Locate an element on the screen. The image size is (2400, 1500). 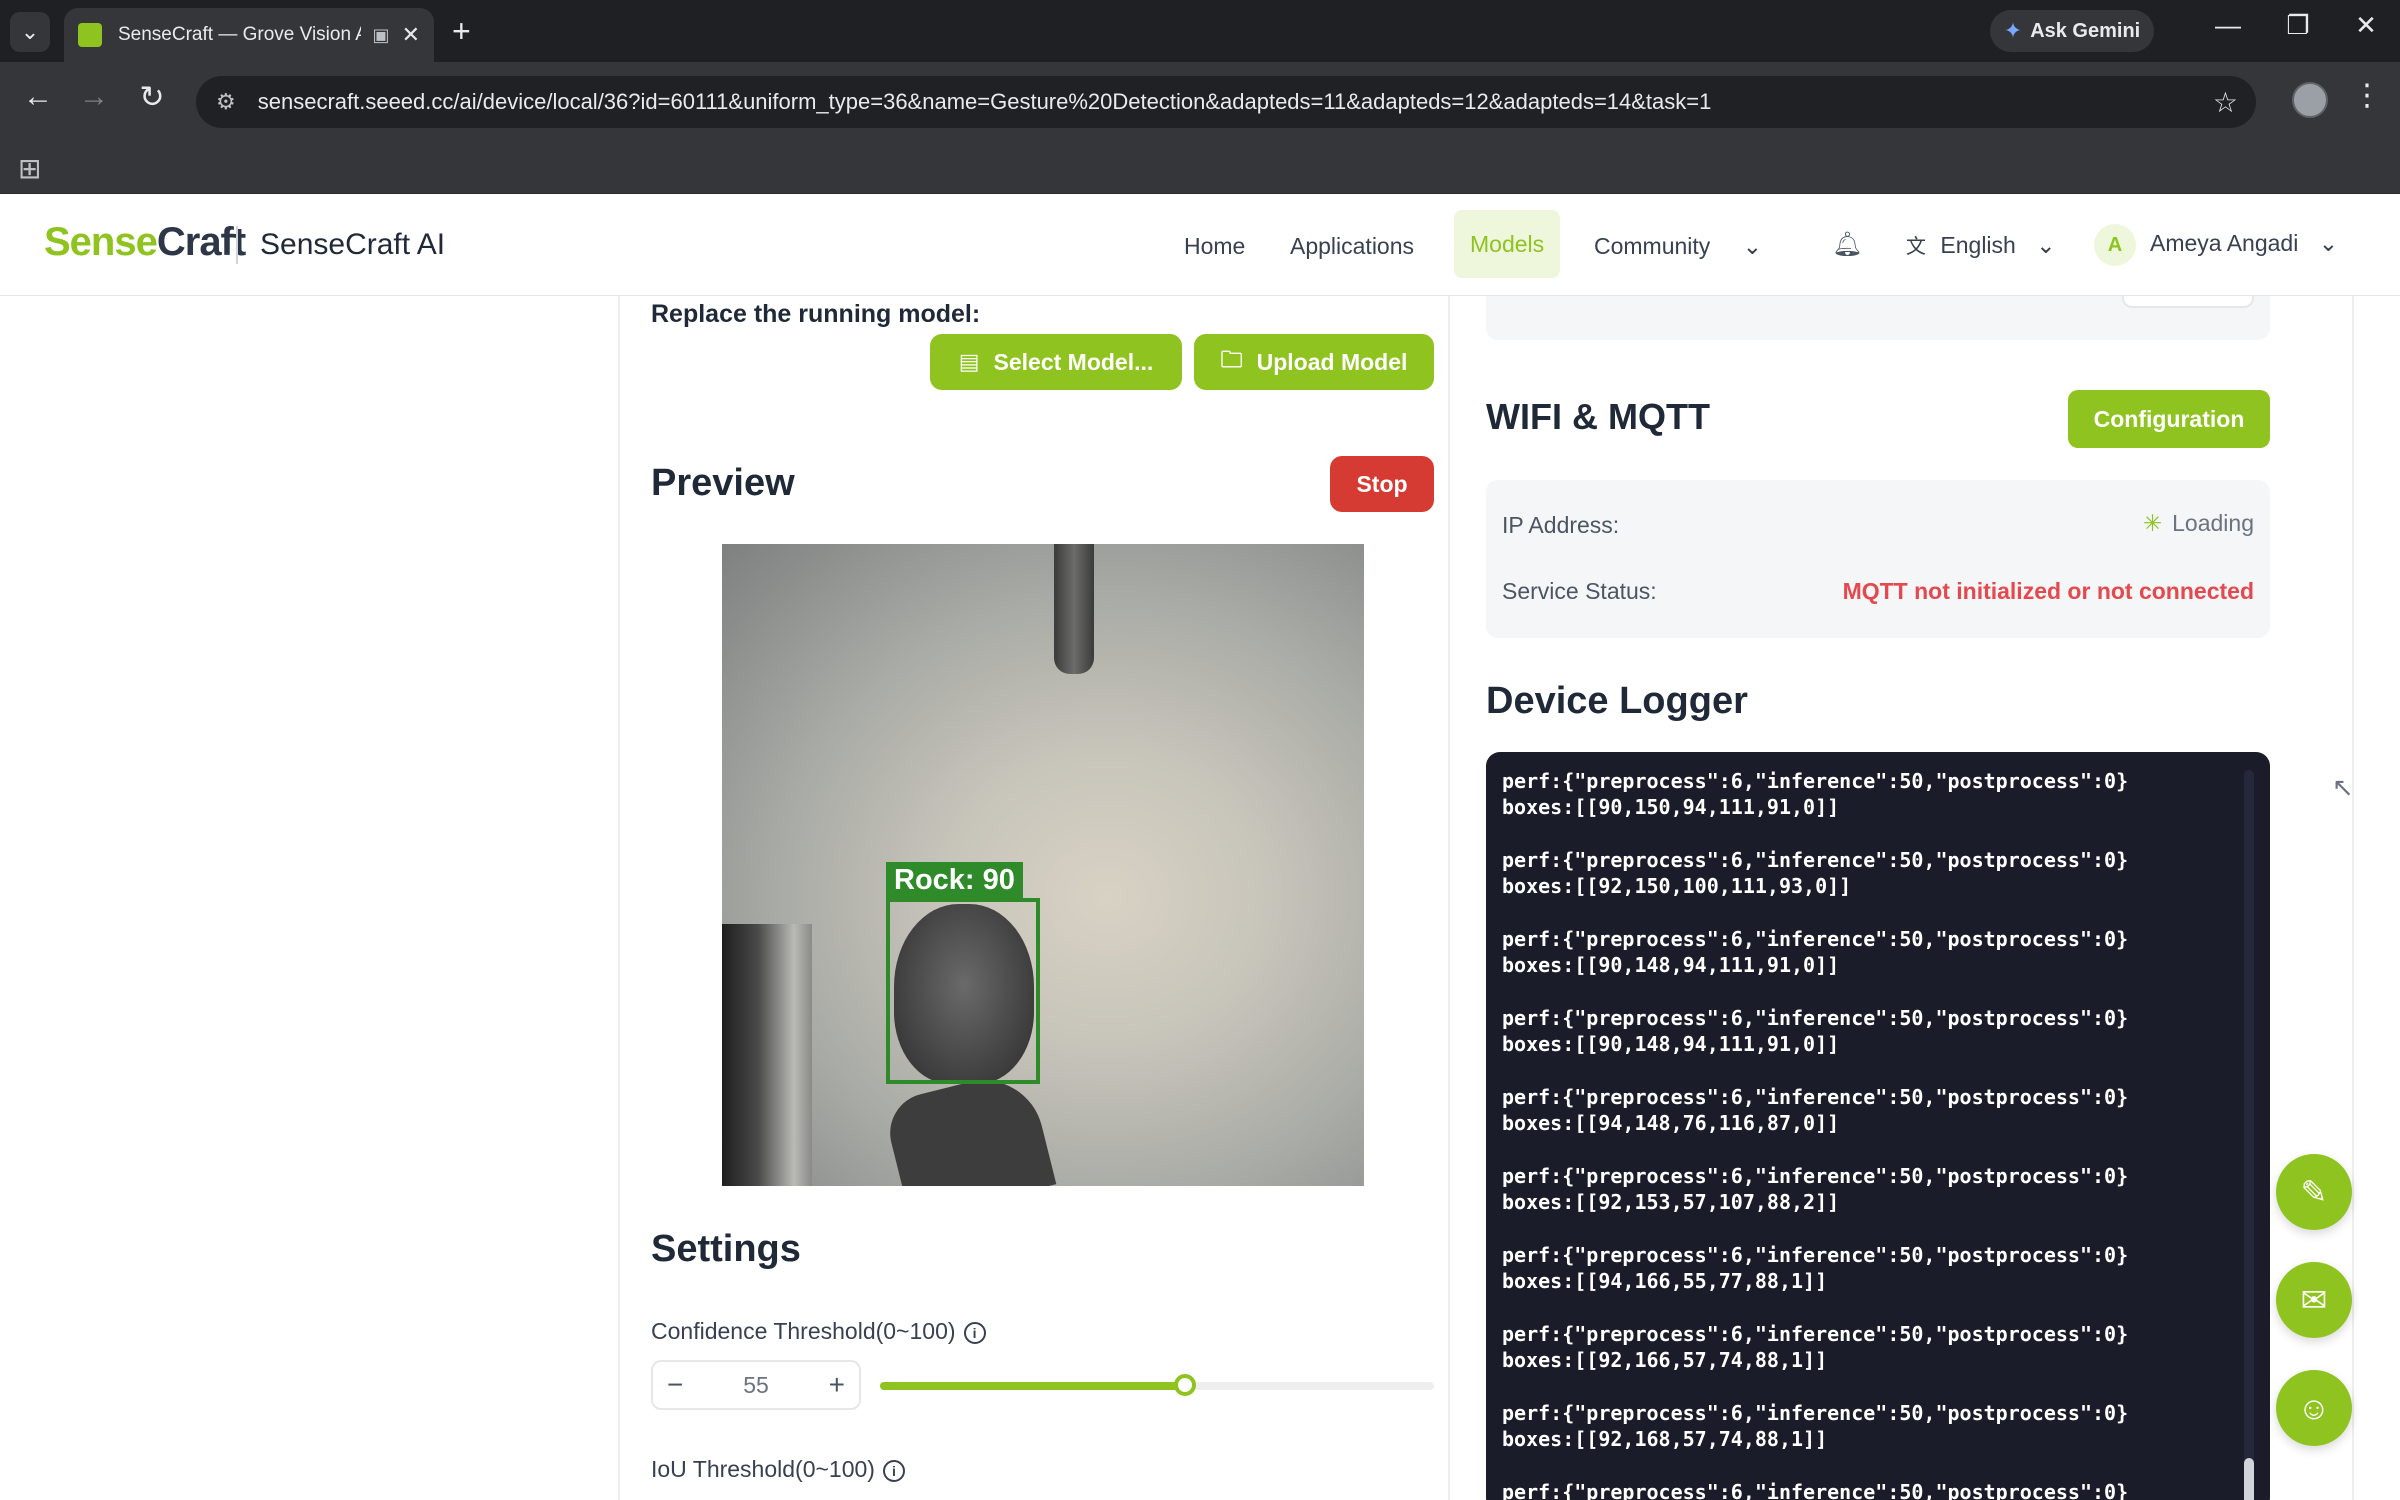
device-logger-title: Device Logger is located at coordinates (1617, 701).